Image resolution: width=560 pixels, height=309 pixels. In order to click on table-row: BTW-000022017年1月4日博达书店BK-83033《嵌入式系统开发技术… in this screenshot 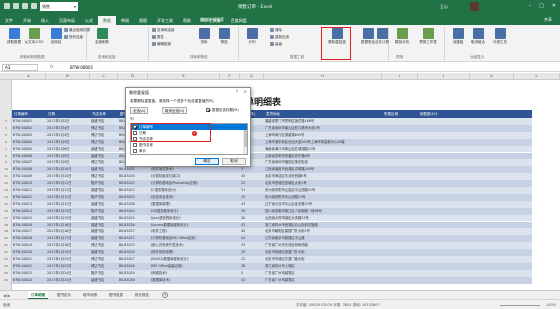, I will do `click(272, 128)`.